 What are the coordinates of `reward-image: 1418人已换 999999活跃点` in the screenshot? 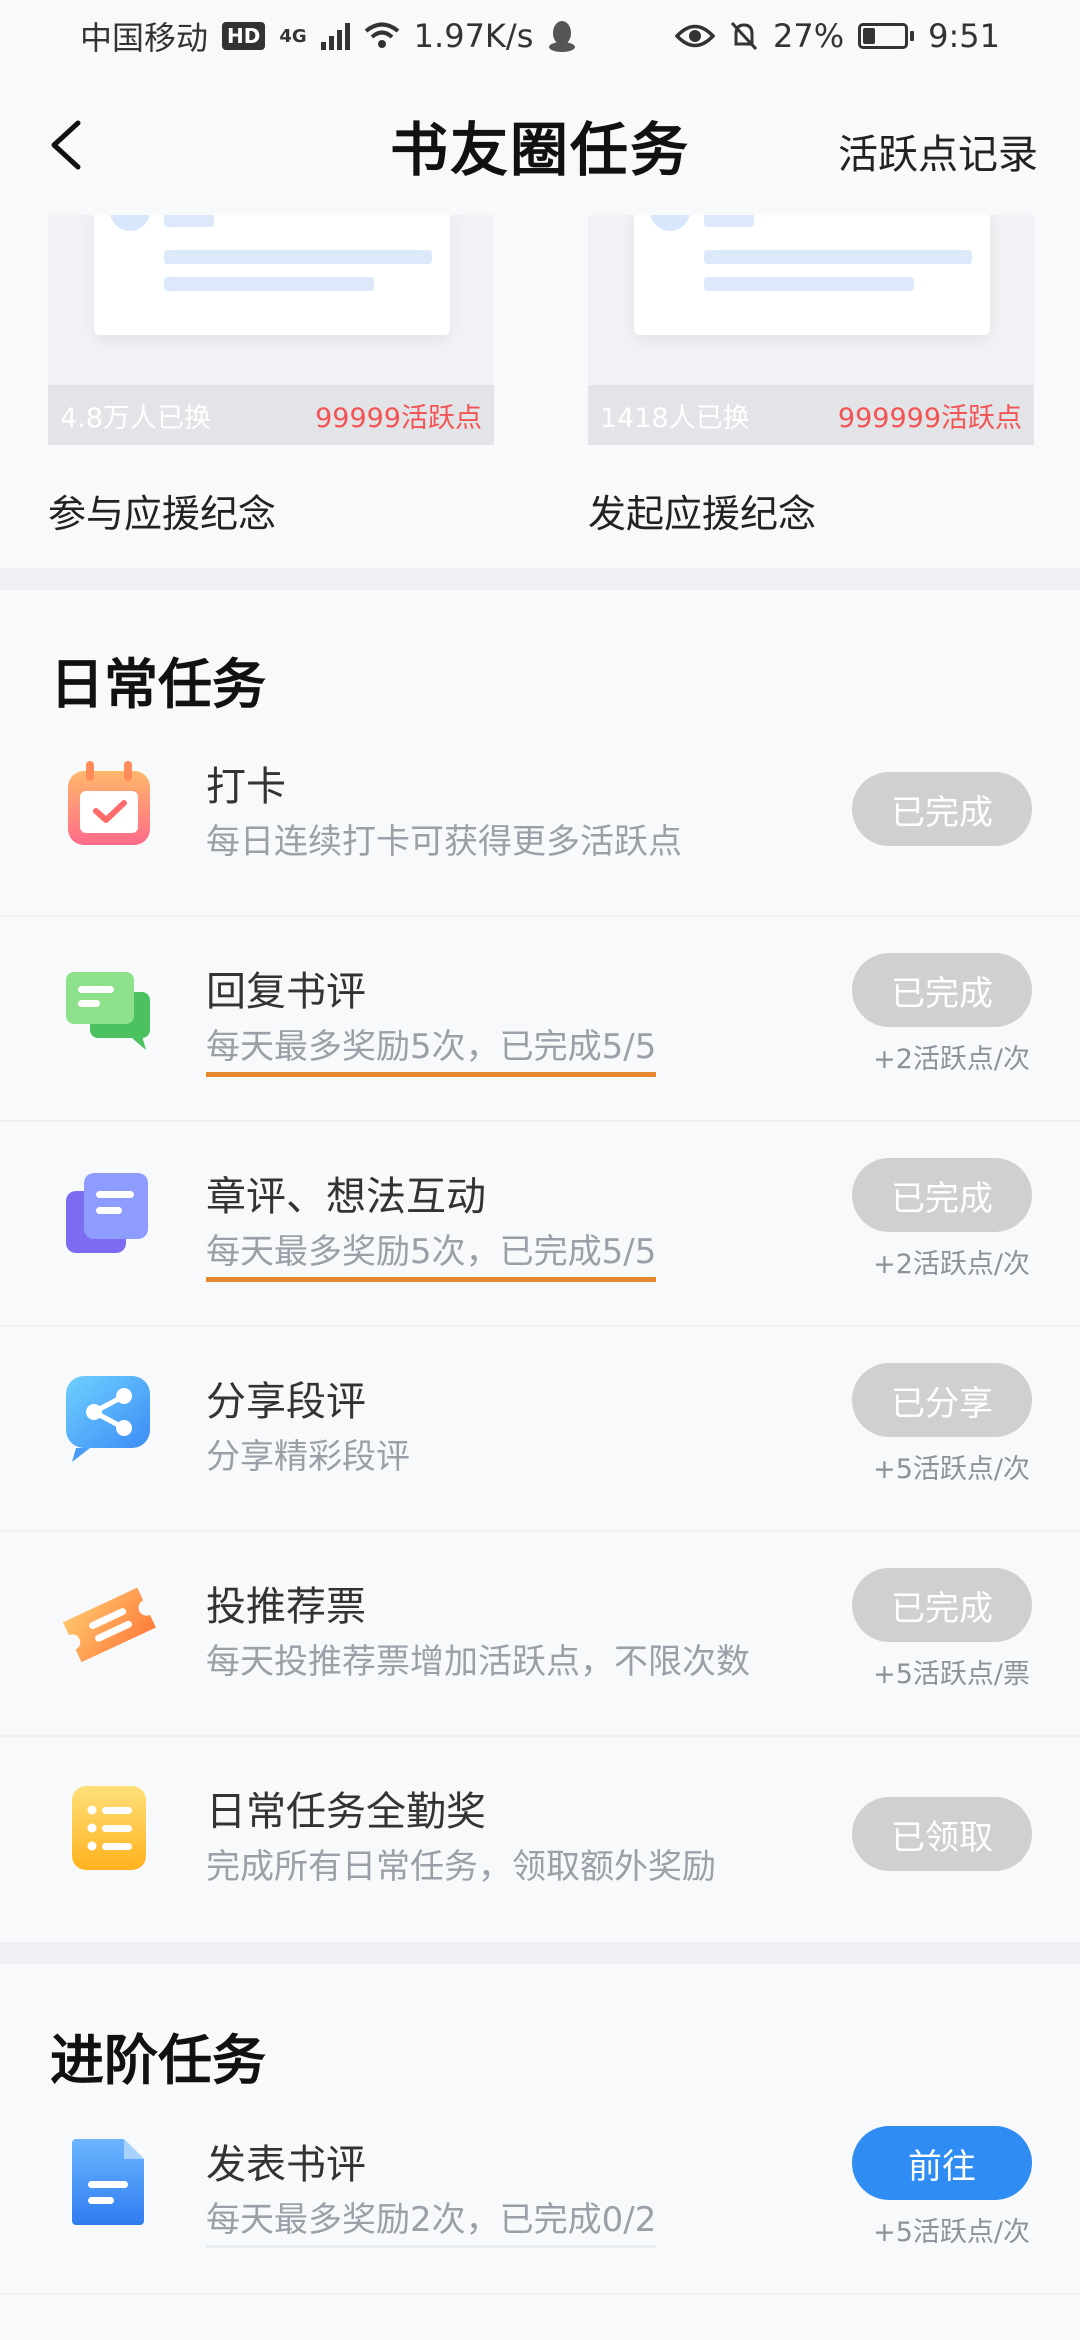 It's located at (811, 330).